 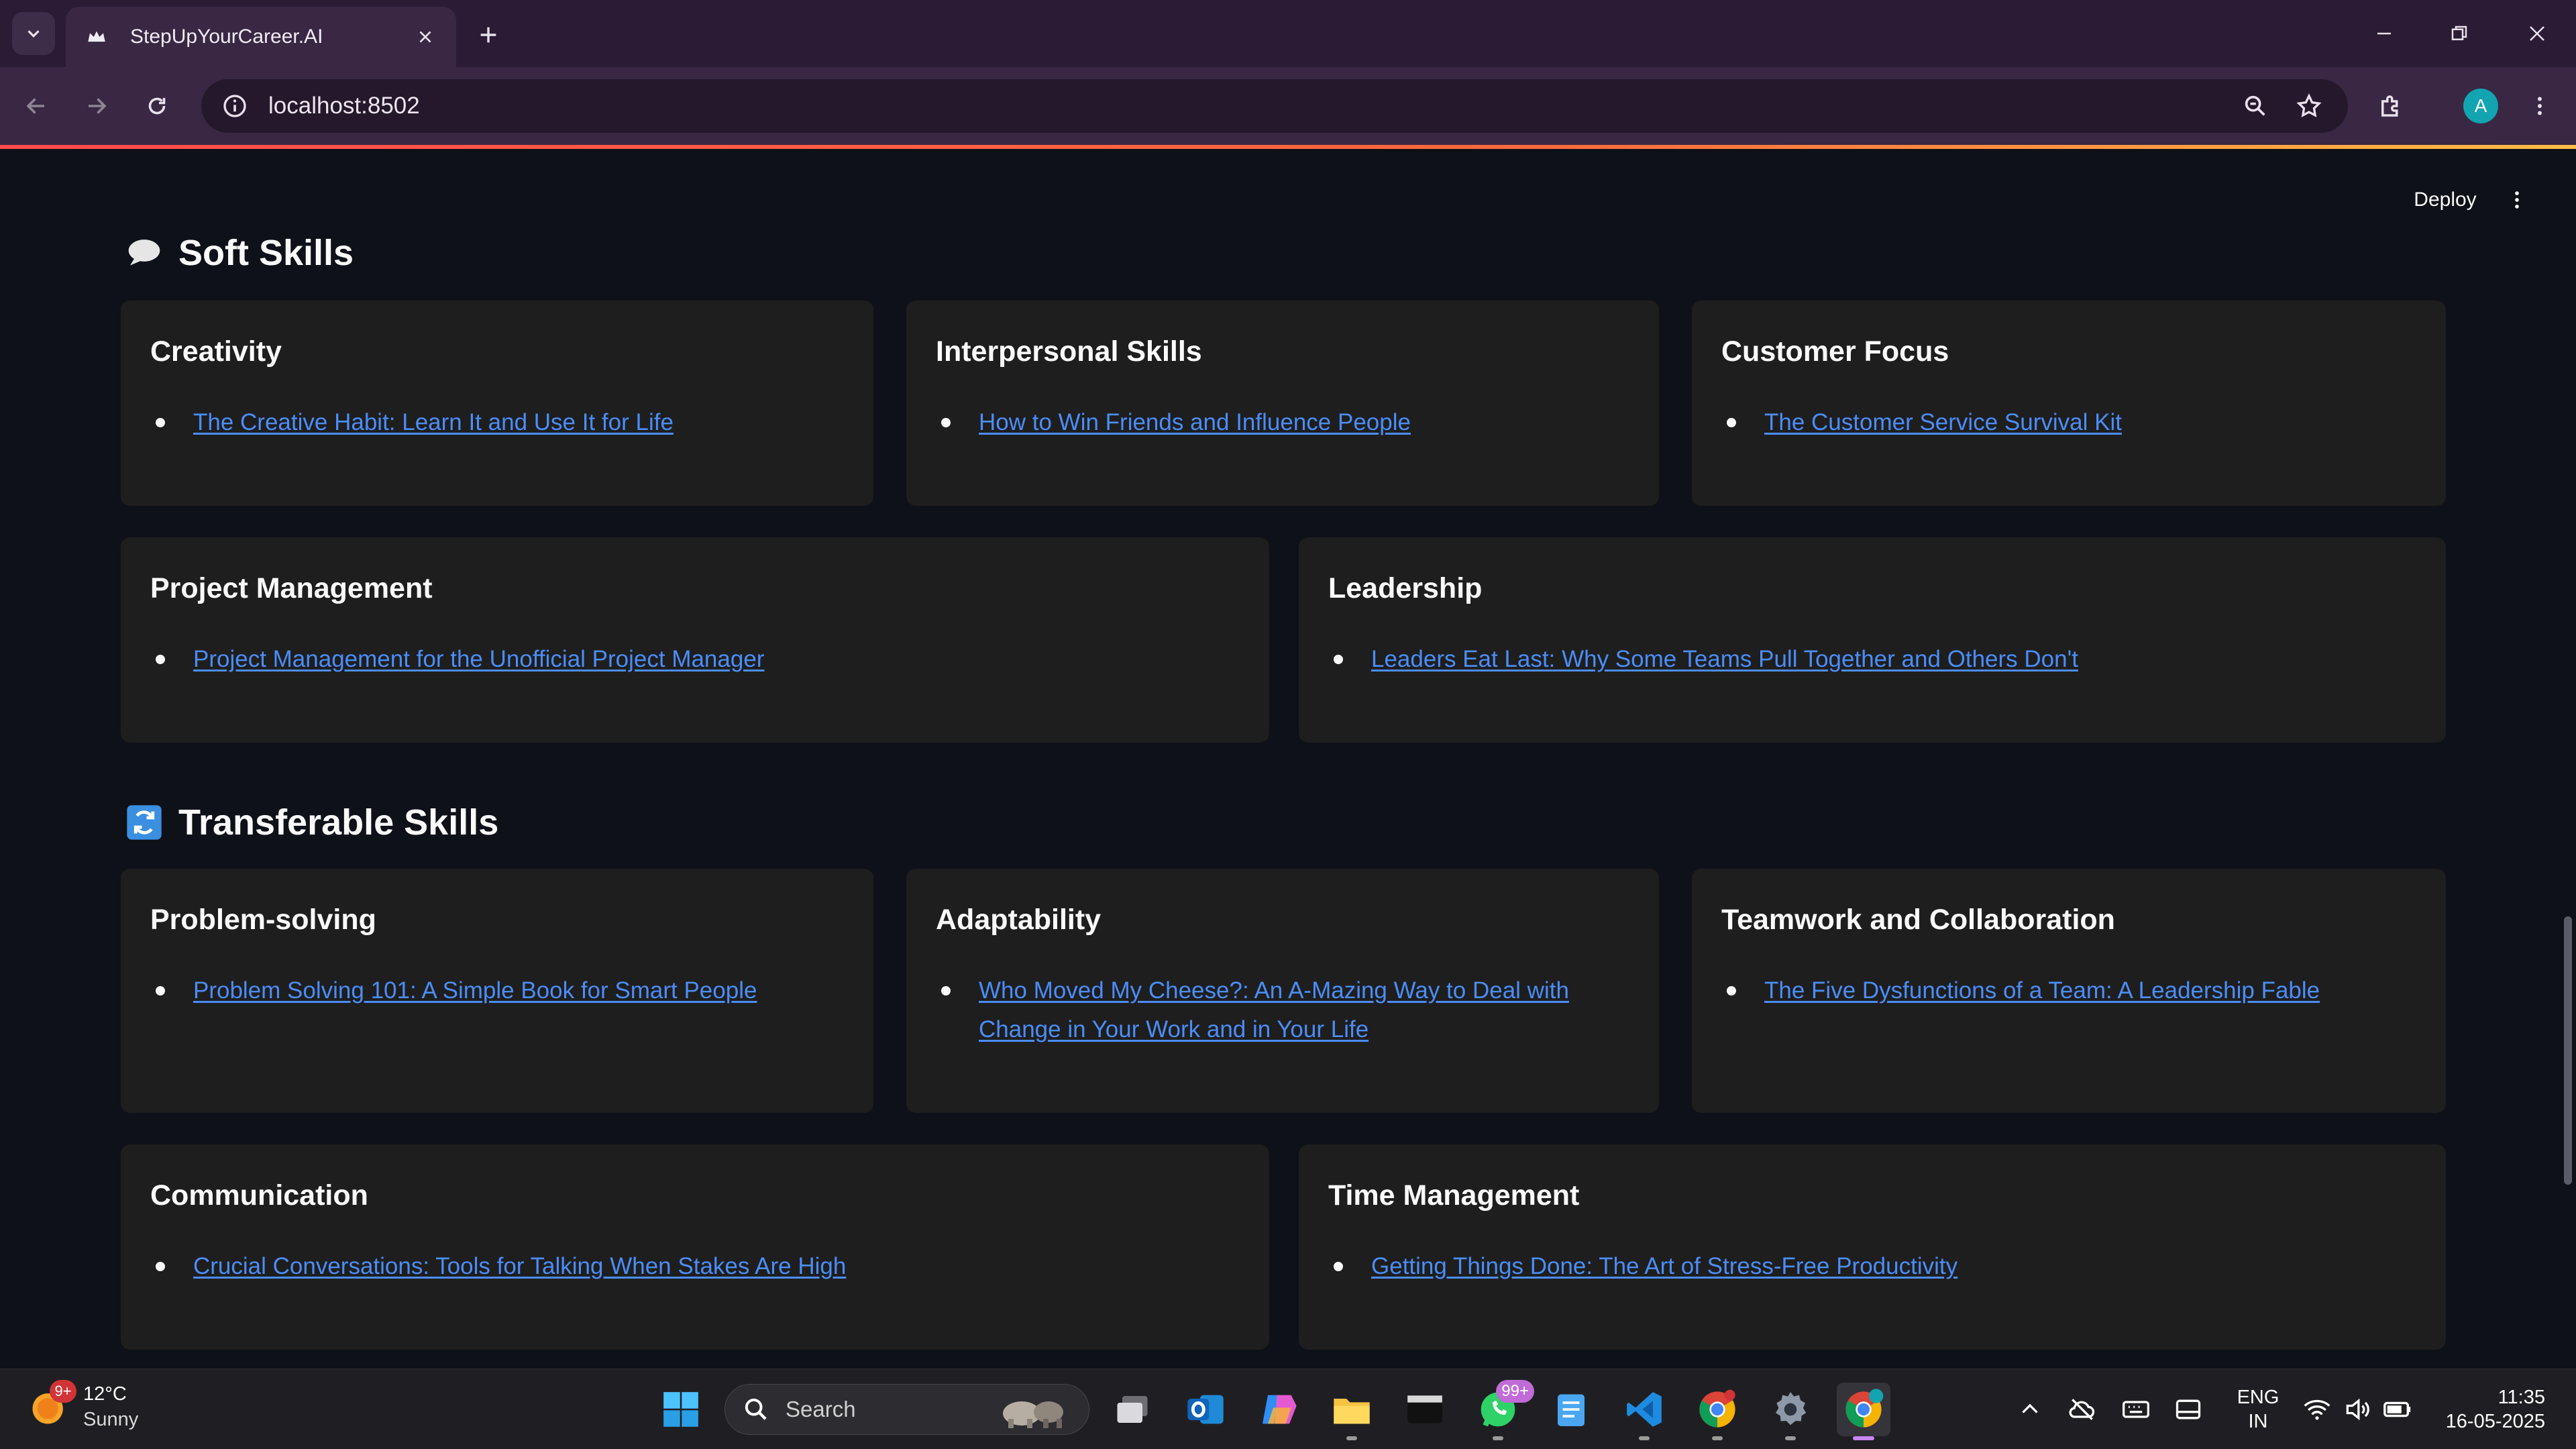 What do you see at coordinates (821, 1409) in the screenshot?
I see `search-placeholder: Search` at bounding box center [821, 1409].